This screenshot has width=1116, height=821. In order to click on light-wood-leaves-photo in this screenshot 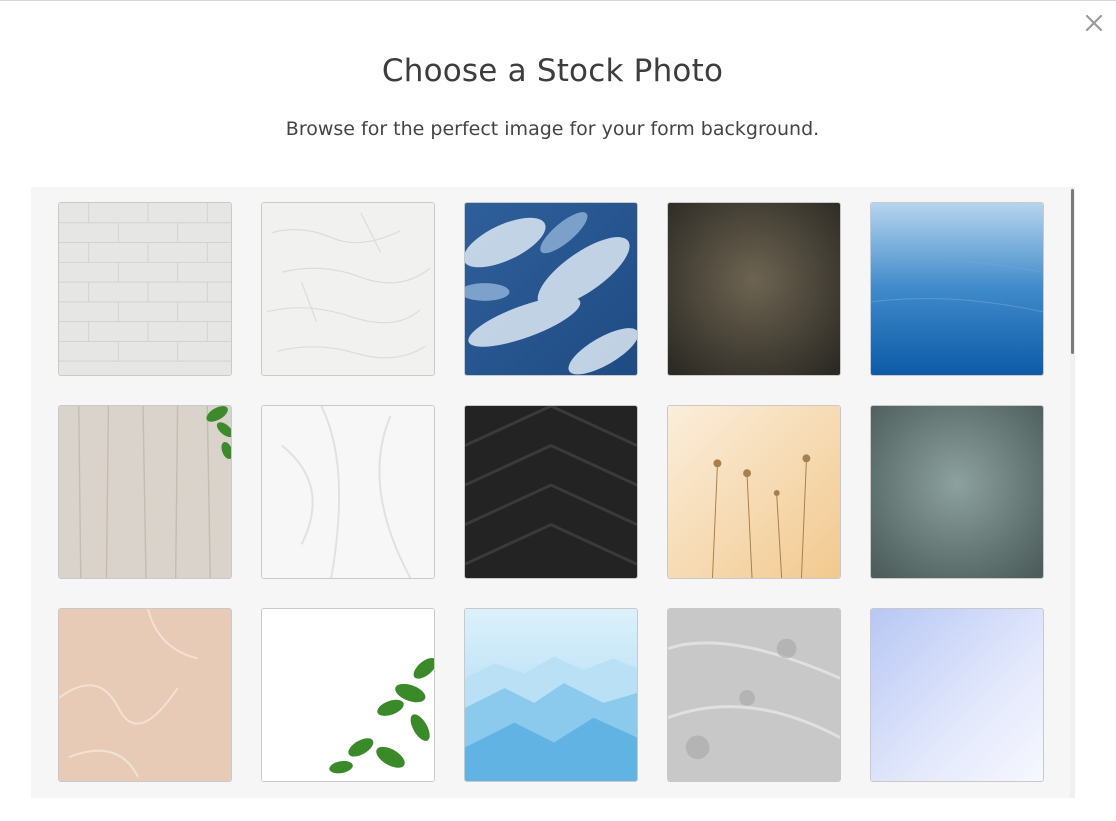, I will do `click(145, 492)`.